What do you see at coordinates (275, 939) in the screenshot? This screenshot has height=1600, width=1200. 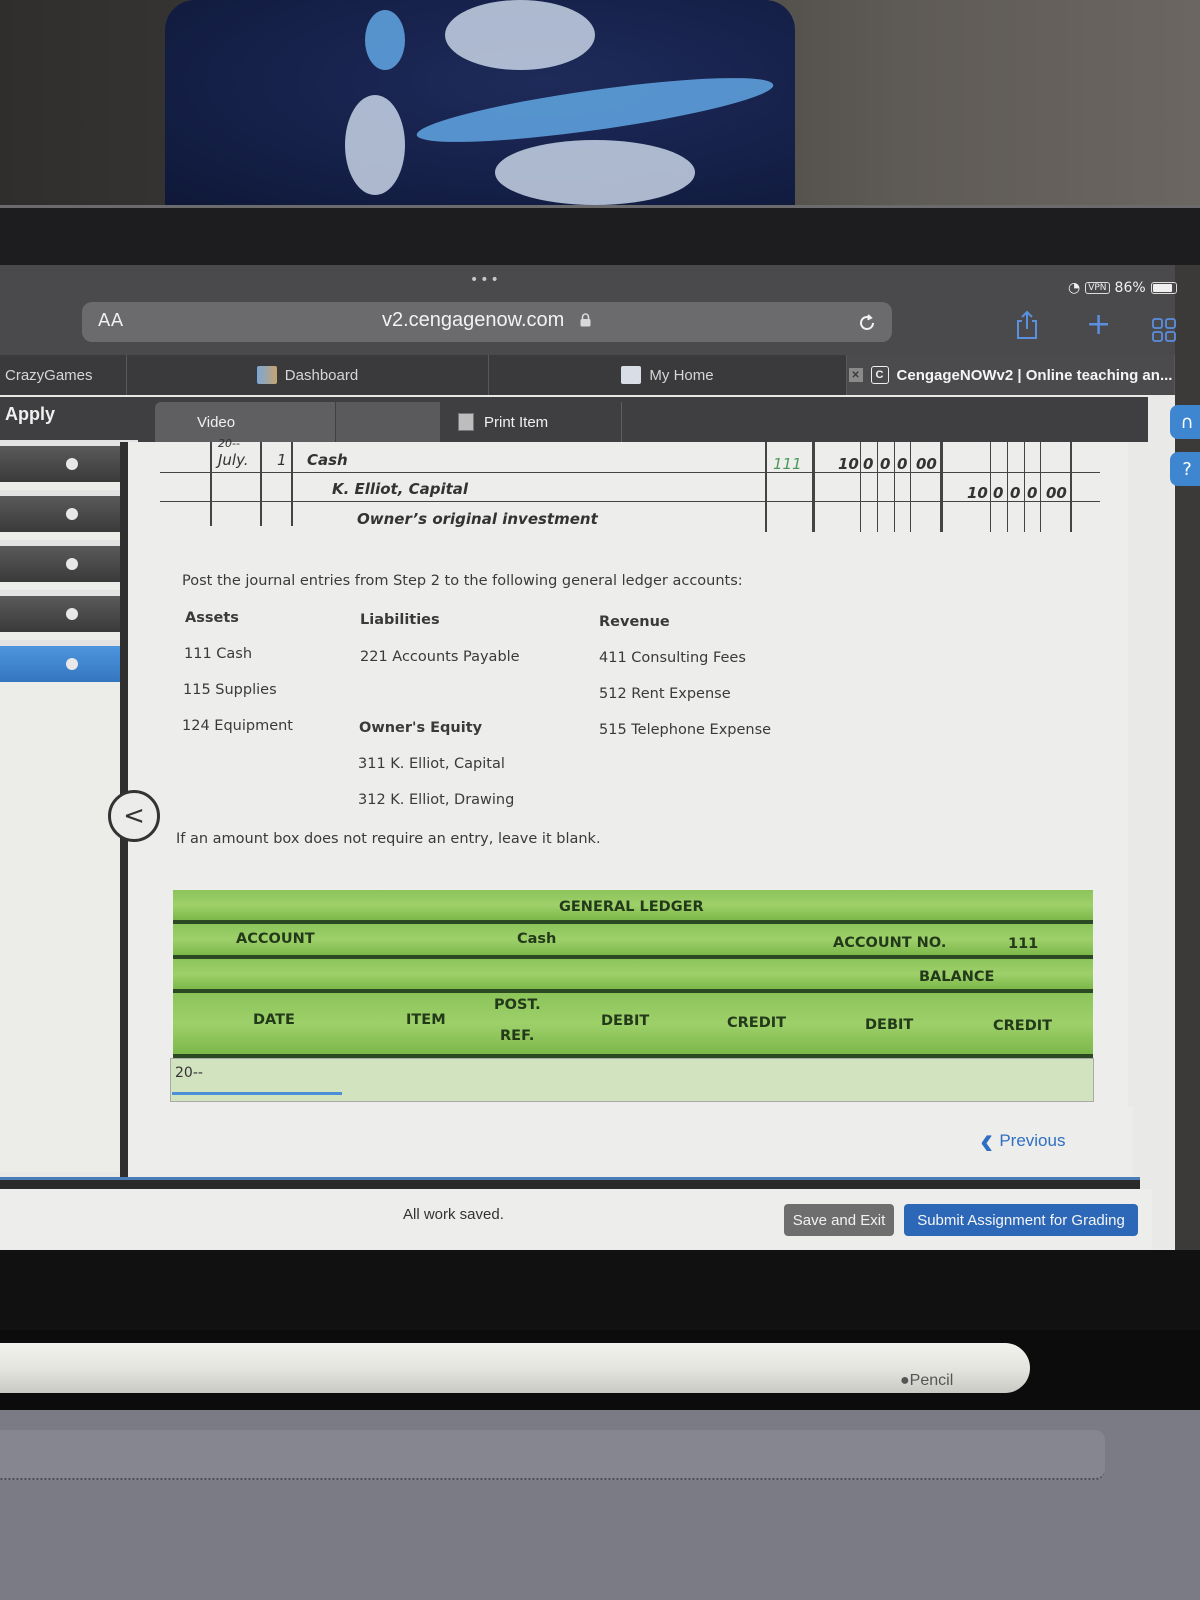 I see `gl-account-label: ACCOUNT` at bounding box center [275, 939].